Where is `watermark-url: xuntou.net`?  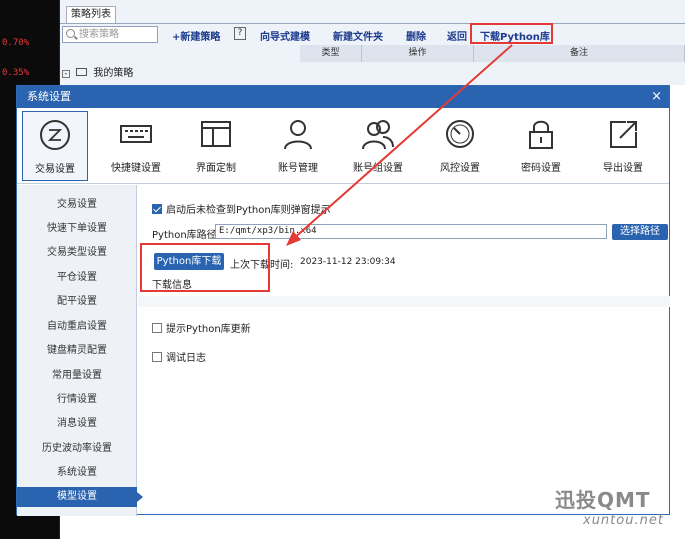 watermark-url: xuntou.net is located at coordinates (623, 520).